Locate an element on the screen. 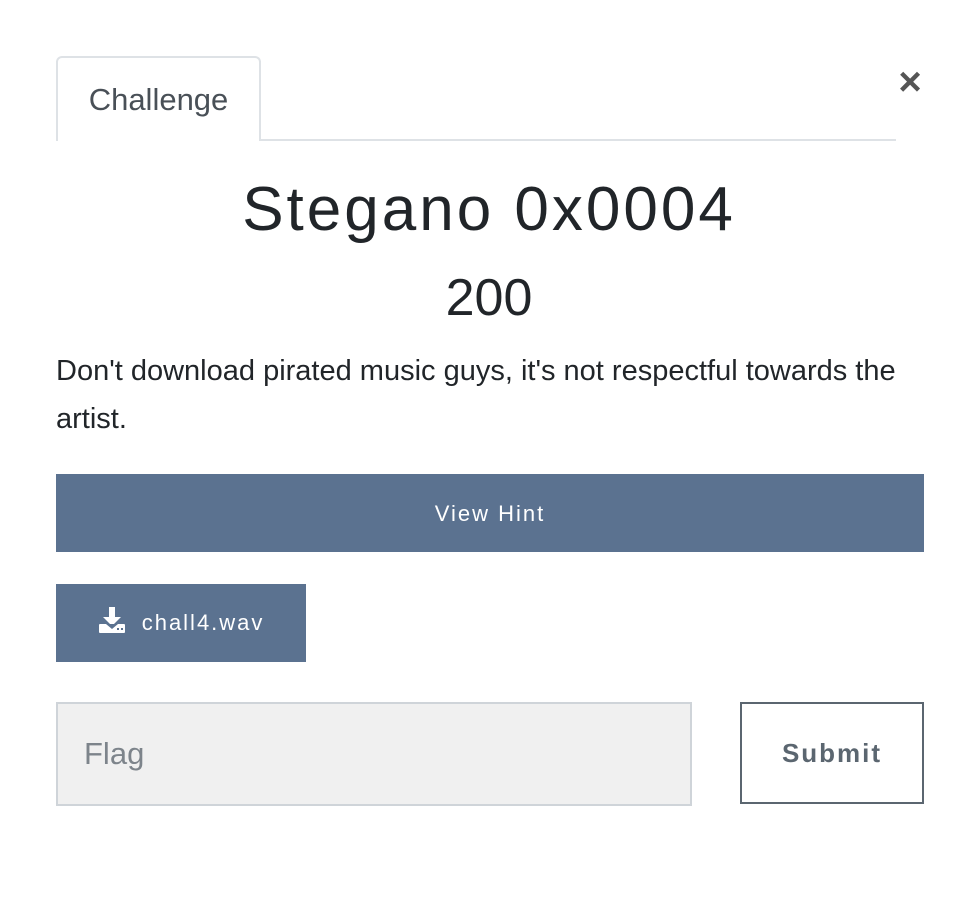  tab-challenge-label: Challenge is located at coordinates (158, 99).